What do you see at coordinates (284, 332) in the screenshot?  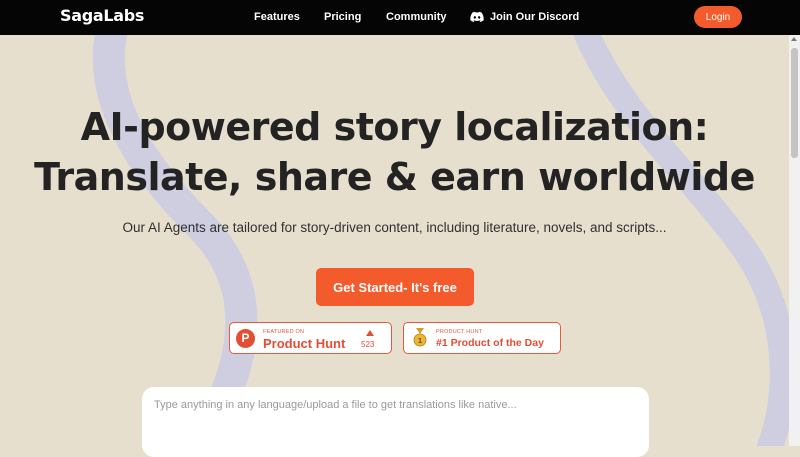 I see `badge-featured-label: FEATURED ON` at bounding box center [284, 332].